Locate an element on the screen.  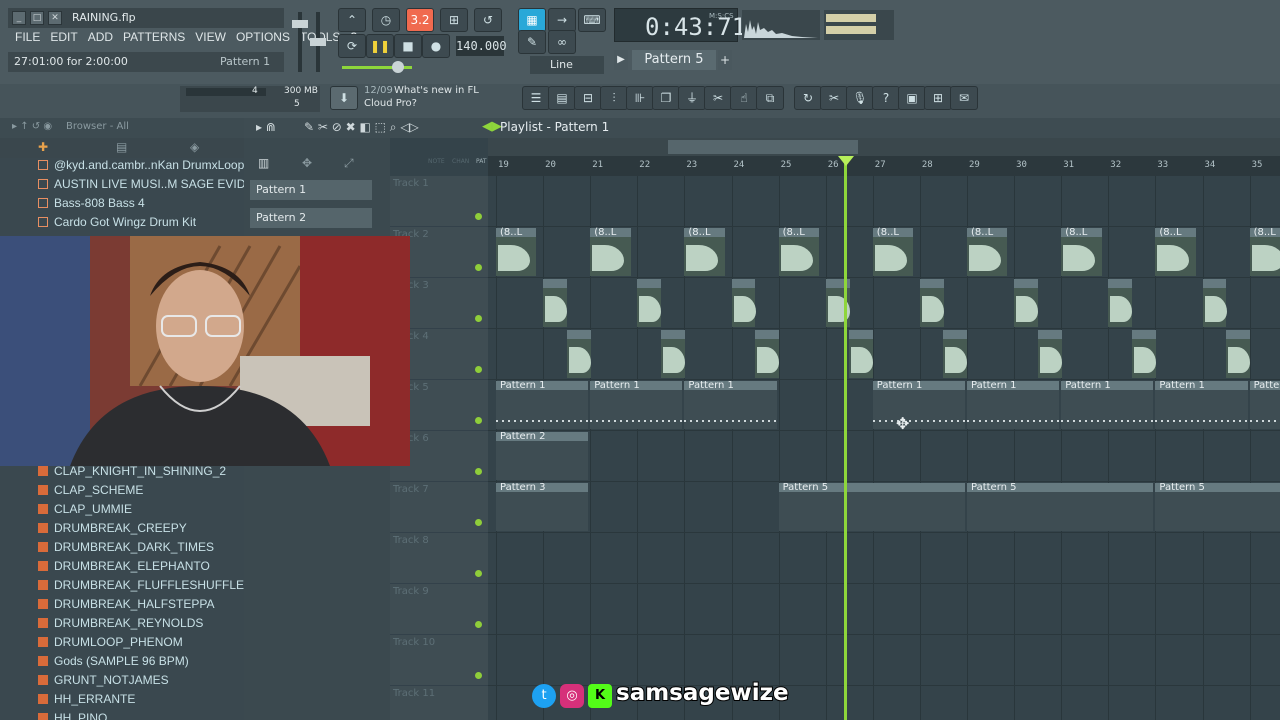
undo-icon: ↻ is located at coordinates (808, 98).